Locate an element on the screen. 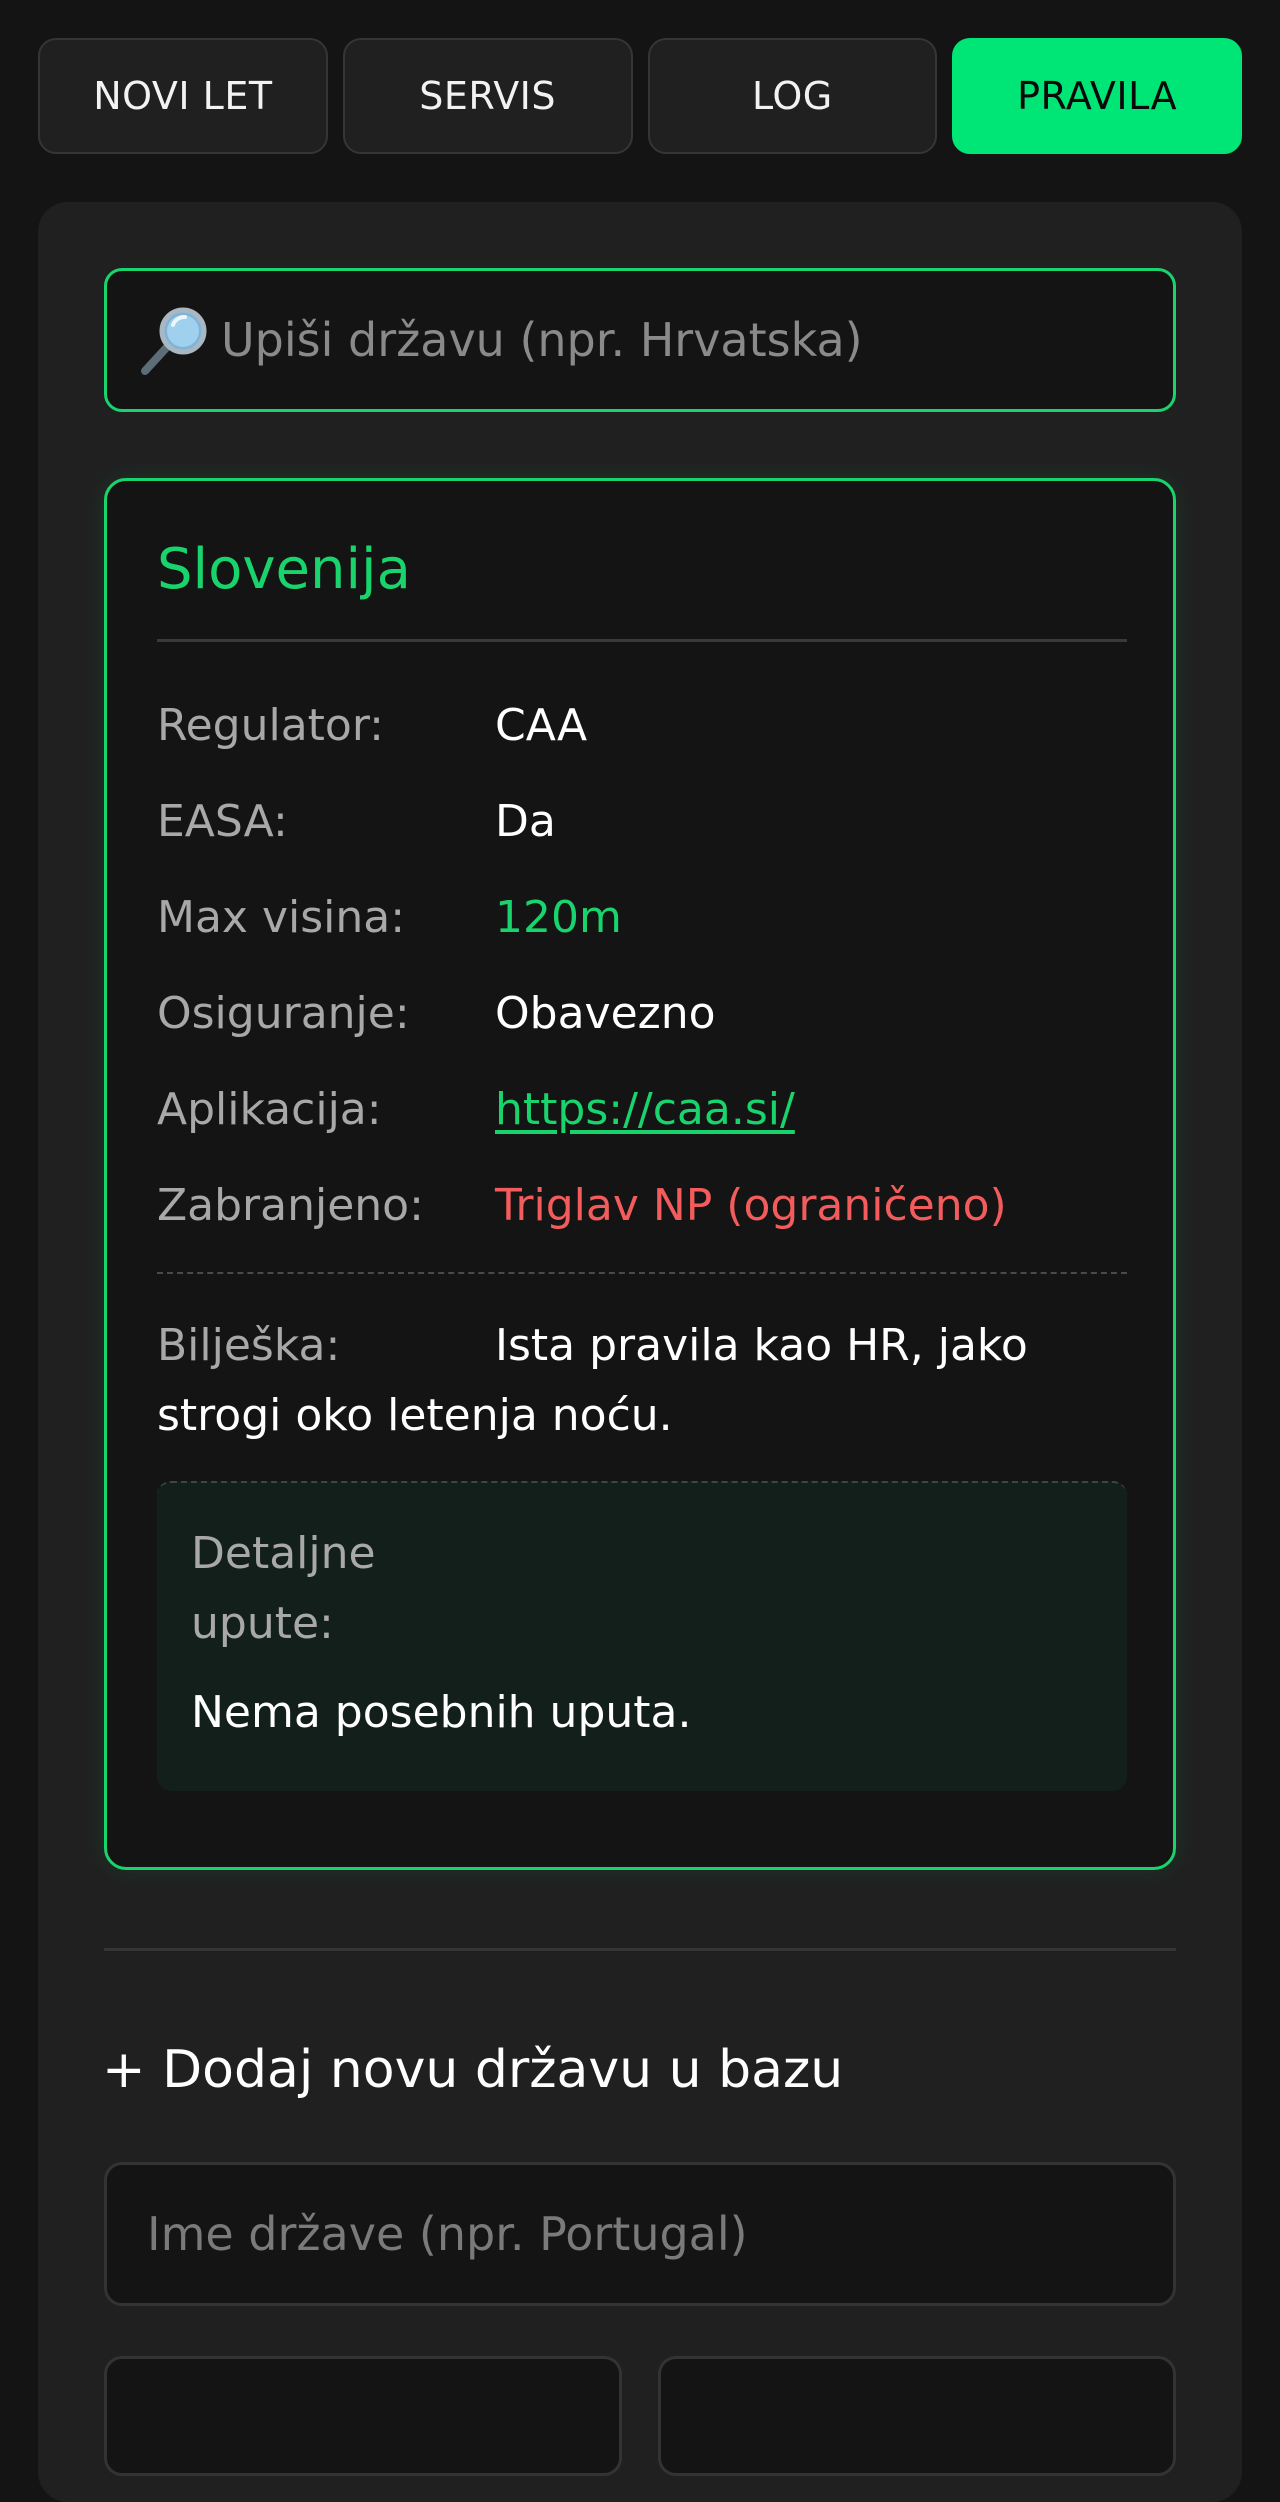  country-name: Slovenija is located at coordinates (284, 569).